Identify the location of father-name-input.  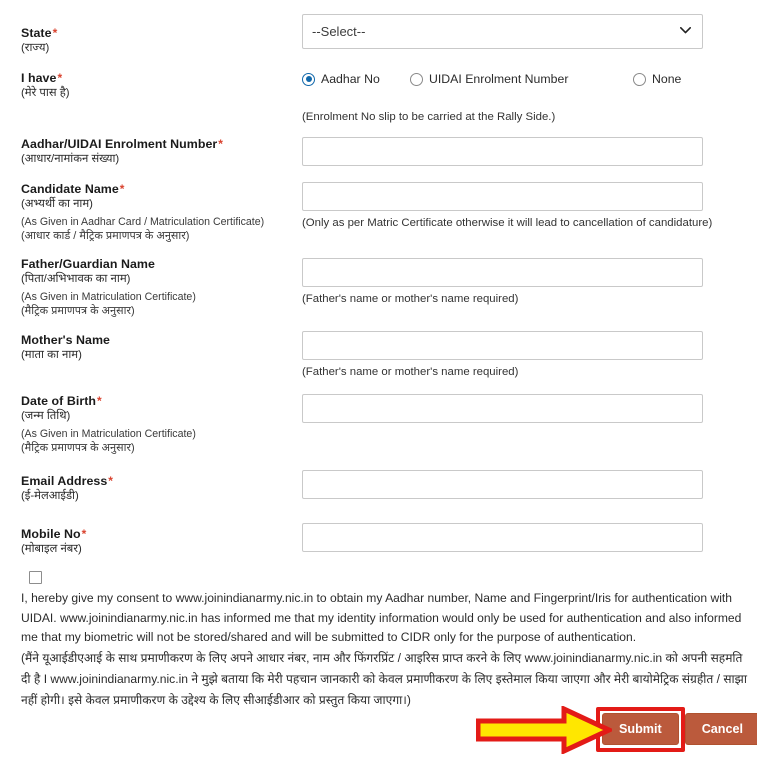
(502, 272).